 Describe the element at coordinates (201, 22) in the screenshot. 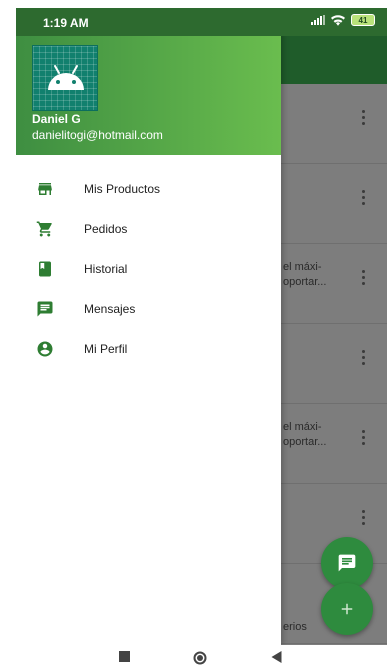

I see `status-bar: 1:19 AM 41` at that location.